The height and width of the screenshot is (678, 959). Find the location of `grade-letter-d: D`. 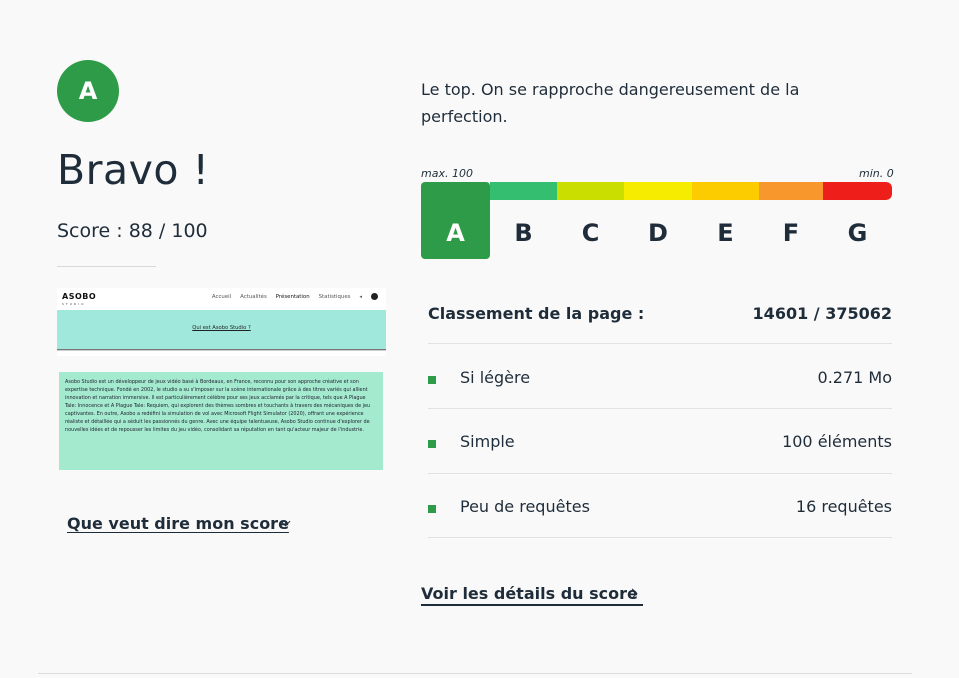

grade-letter-d: D is located at coordinates (658, 233).